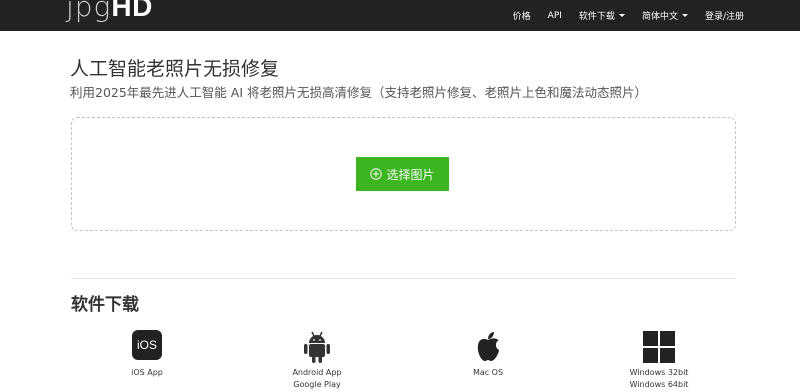  I want to click on nav-label: API, so click(554, 15).